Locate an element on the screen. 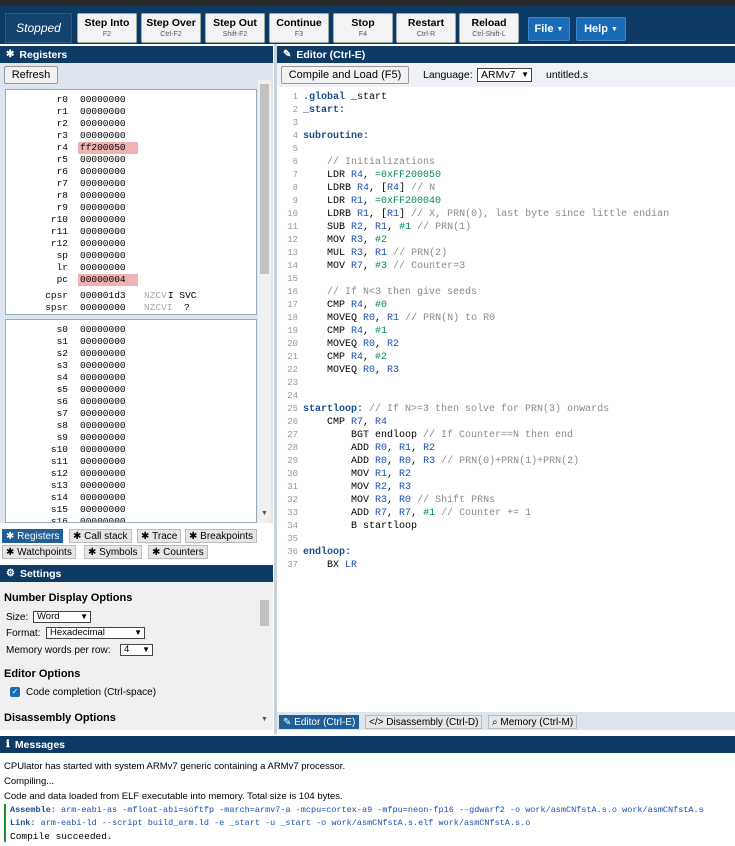 The height and width of the screenshot is (846, 735). tab-disassembly: </> Disassembly (Ctrl-D) is located at coordinates (424, 722).